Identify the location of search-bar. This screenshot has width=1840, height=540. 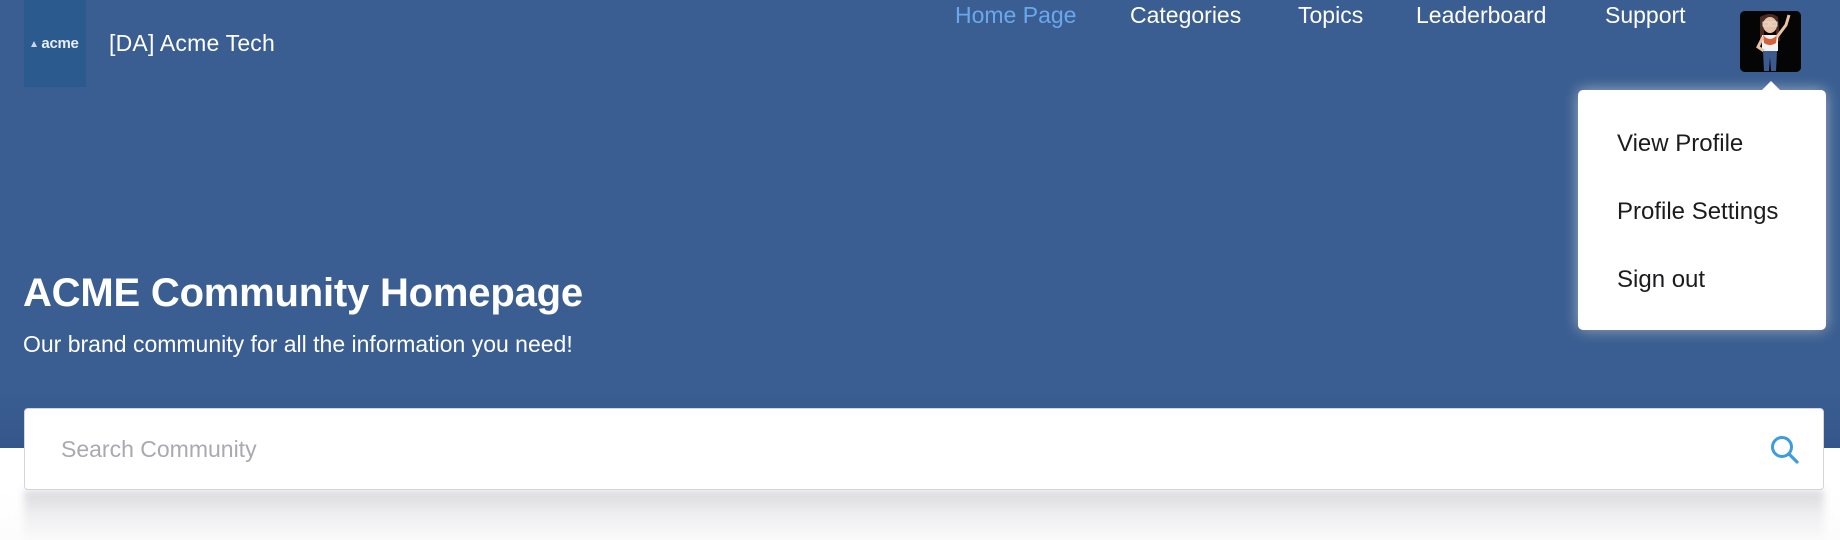
(924, 449).